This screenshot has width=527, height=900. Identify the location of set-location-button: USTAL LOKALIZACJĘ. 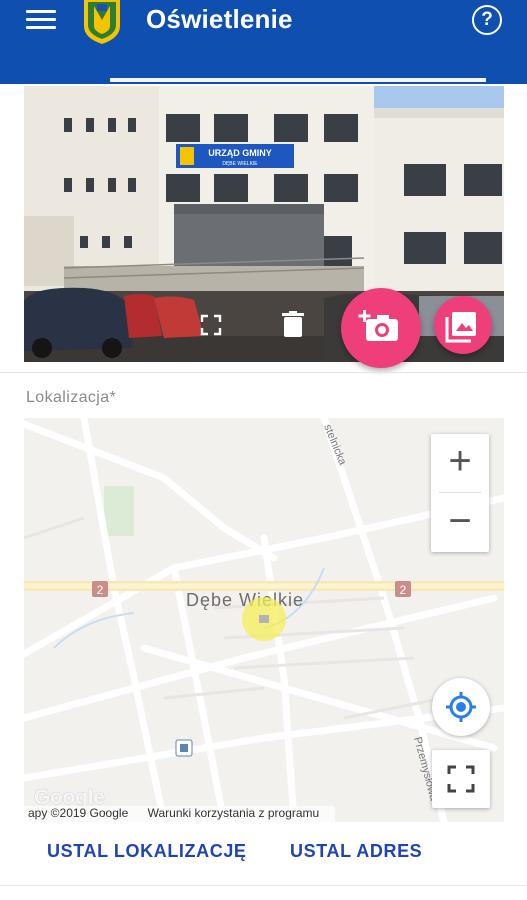
(147, 851).